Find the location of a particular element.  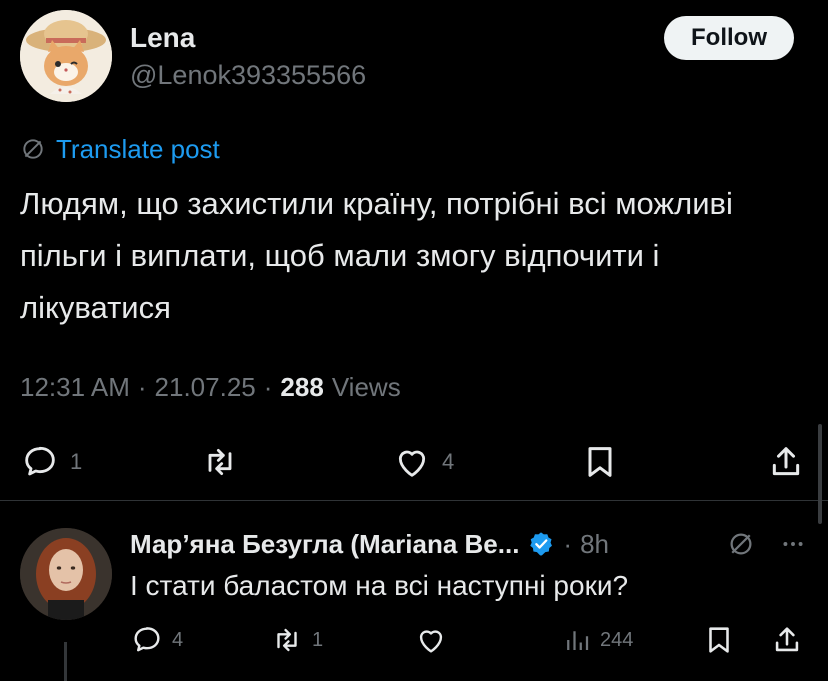

reply-comment-button: 4 is located at coordinates (156, 640).